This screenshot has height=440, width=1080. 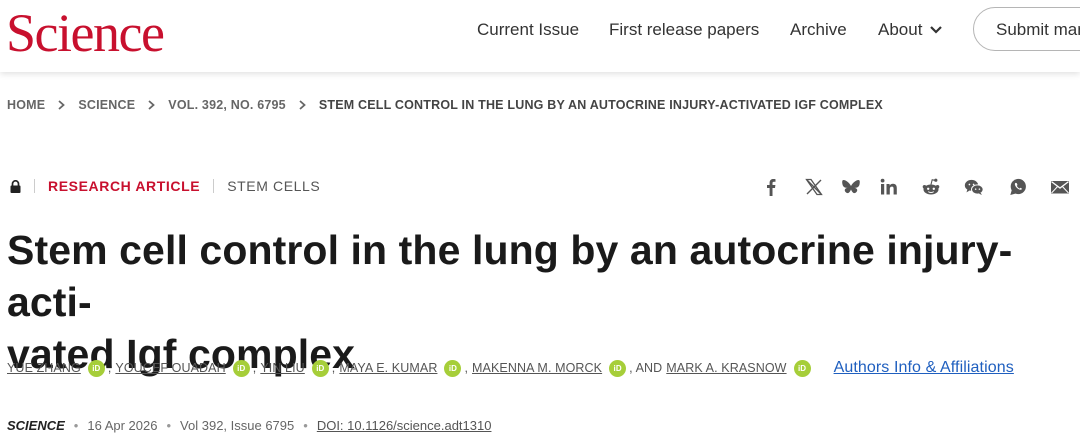 What do you see at coordinates (237, 425) in the screenshot?
I see `volume-issue: Vol 392, Issue 6795` at bounding box center [237, 425].